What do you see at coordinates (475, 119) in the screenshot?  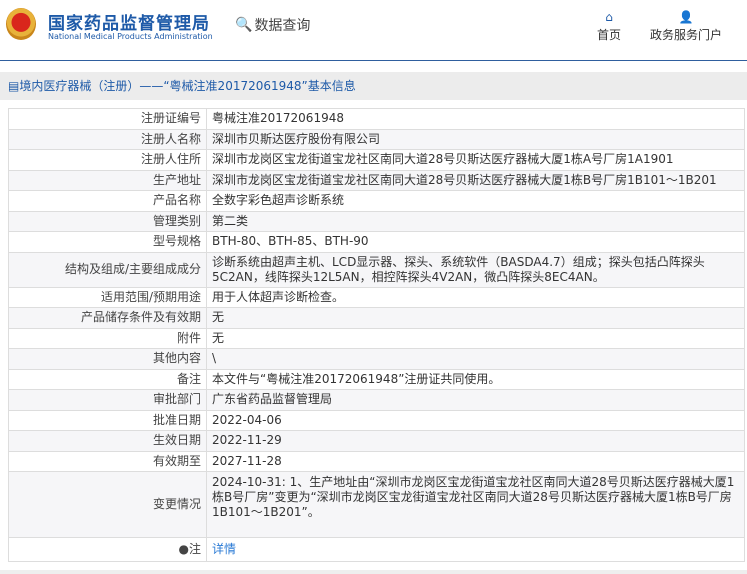 I see `row-value: 粤械注准20172061948` at bounding box center [475, 119].